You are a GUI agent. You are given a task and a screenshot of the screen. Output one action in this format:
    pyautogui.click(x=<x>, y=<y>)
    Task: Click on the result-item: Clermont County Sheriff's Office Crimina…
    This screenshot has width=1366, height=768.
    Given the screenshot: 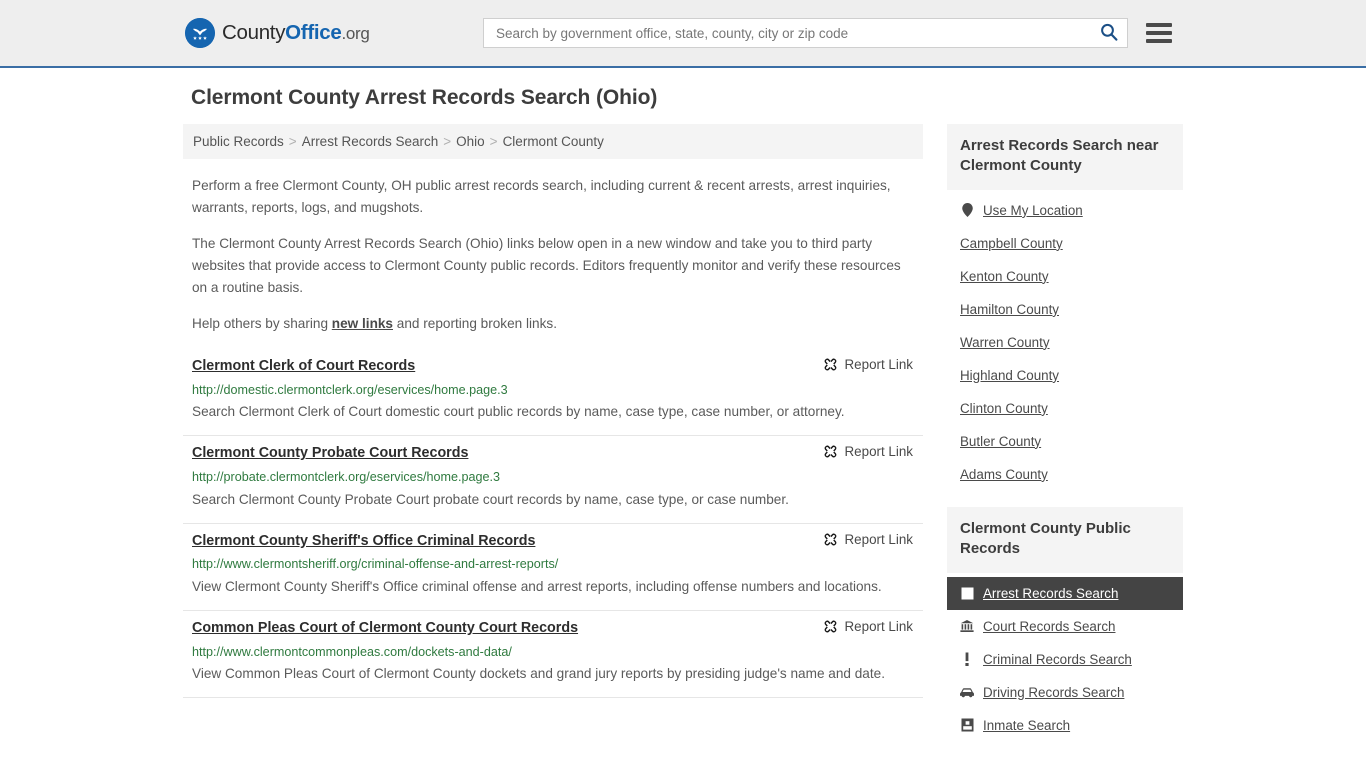 What is the action you would take?
    pyautogui.click(x=553, y=568)
    